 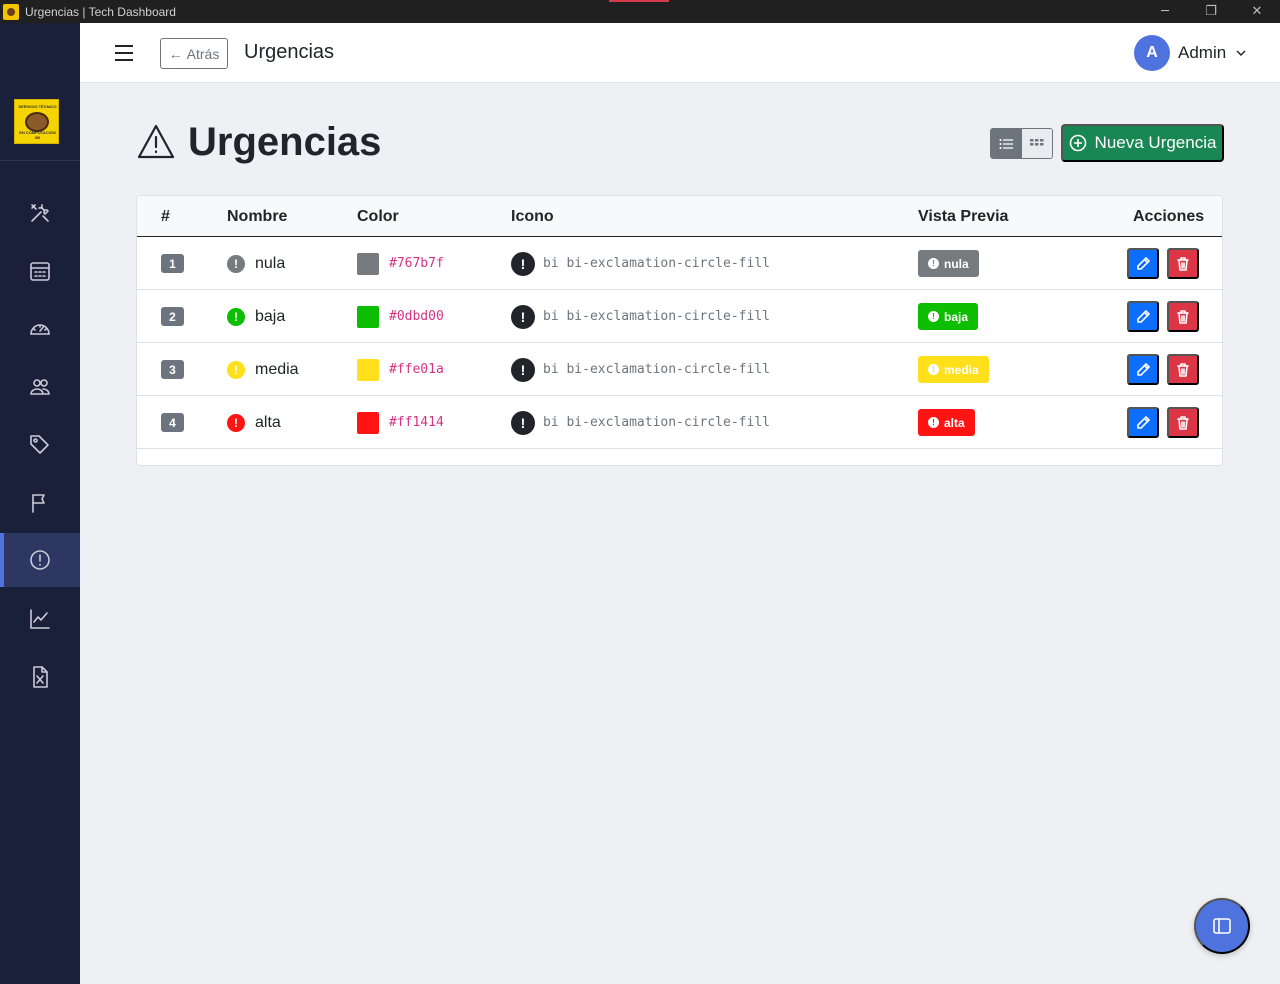 What do you see at coordinates (680, 53) in the screenshot?
I see `topbar: ← Atrás Urgencias A Admin` at bounding box center [680, 53].